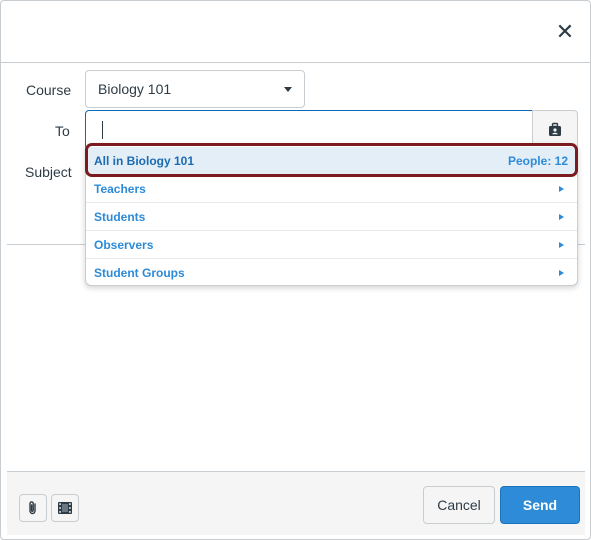  Describe the element at coordinates (144, 160) in the screenshot. I see `recipient-option-label: All in Biology 101` at that location.